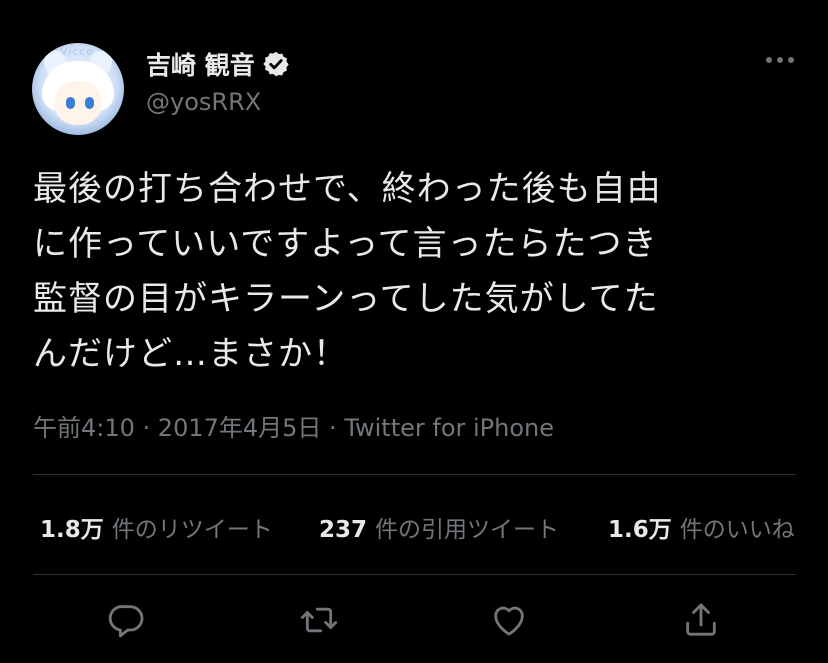 This screenshot has height=663, width=828. Describe the element at coordinates (414, 474) in the screenshot. I see `divider-top` at that location.